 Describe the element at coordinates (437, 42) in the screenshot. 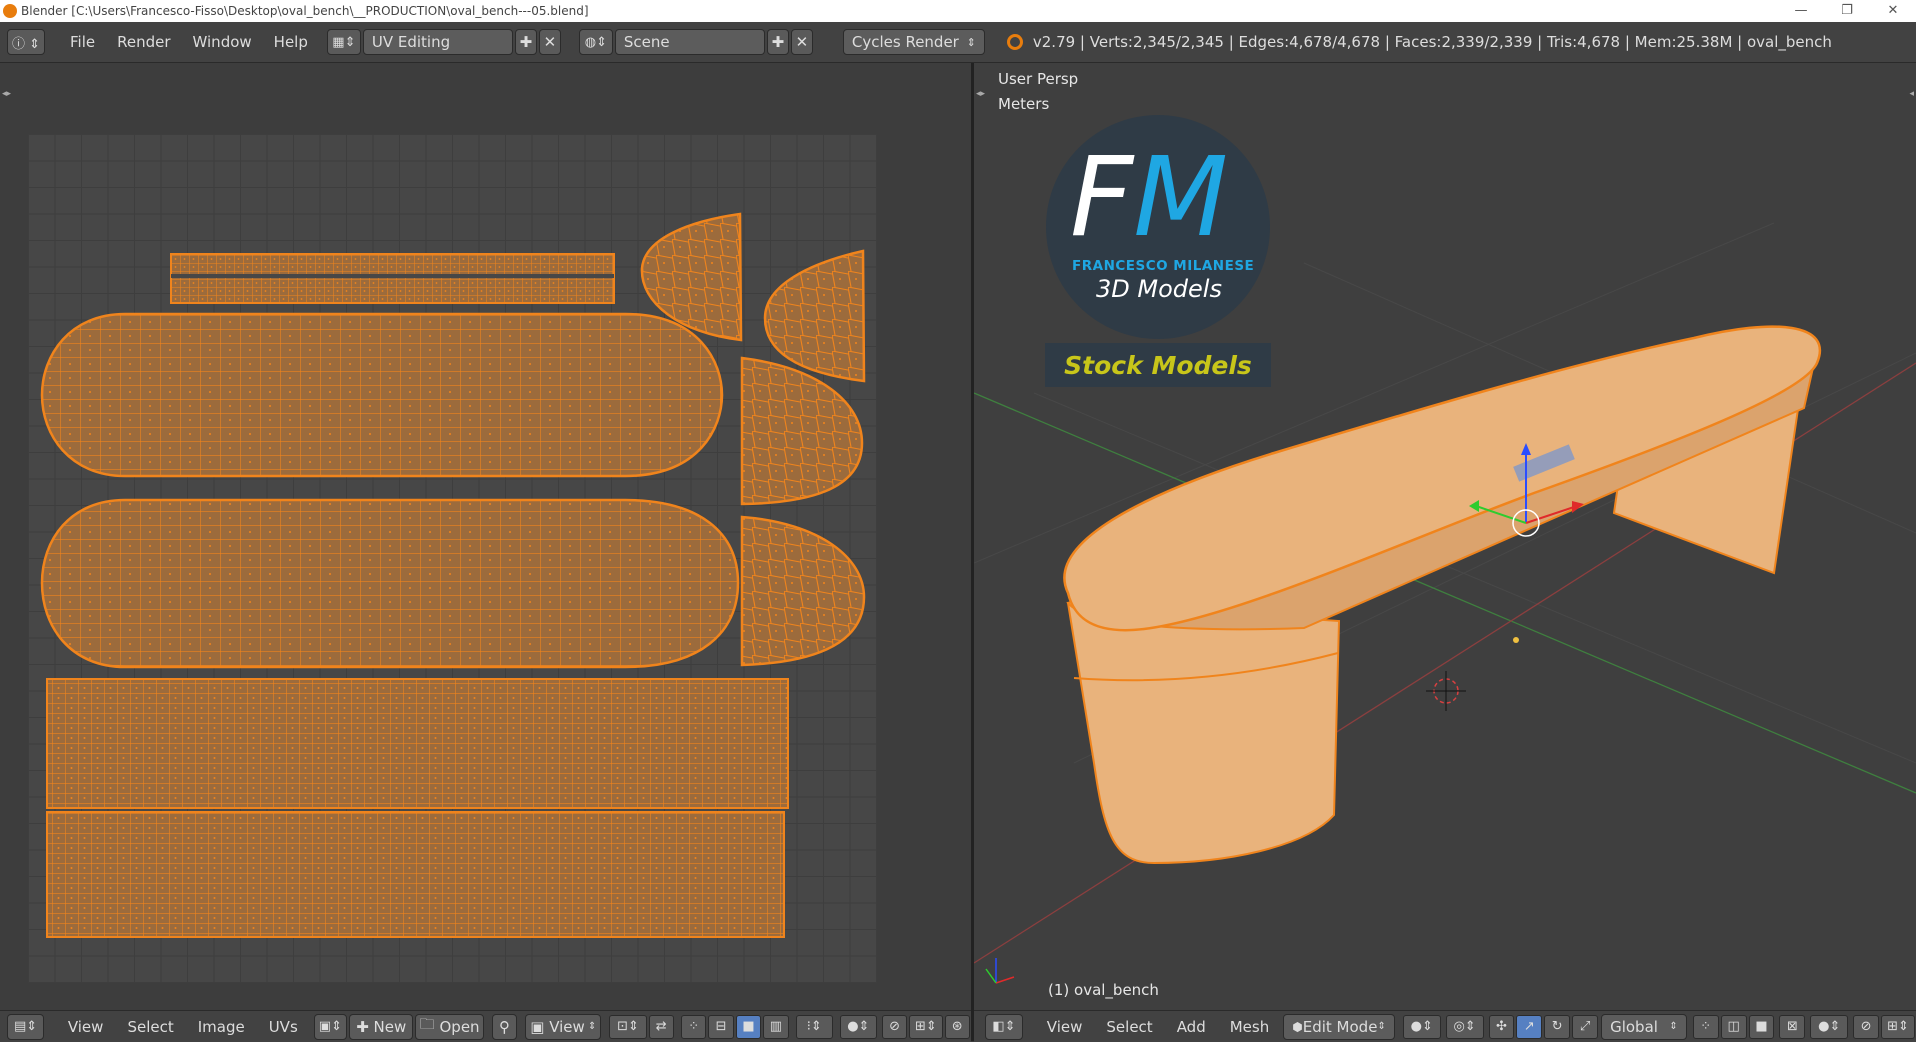

I see `screen-layout-field: UV Editing` at that location.